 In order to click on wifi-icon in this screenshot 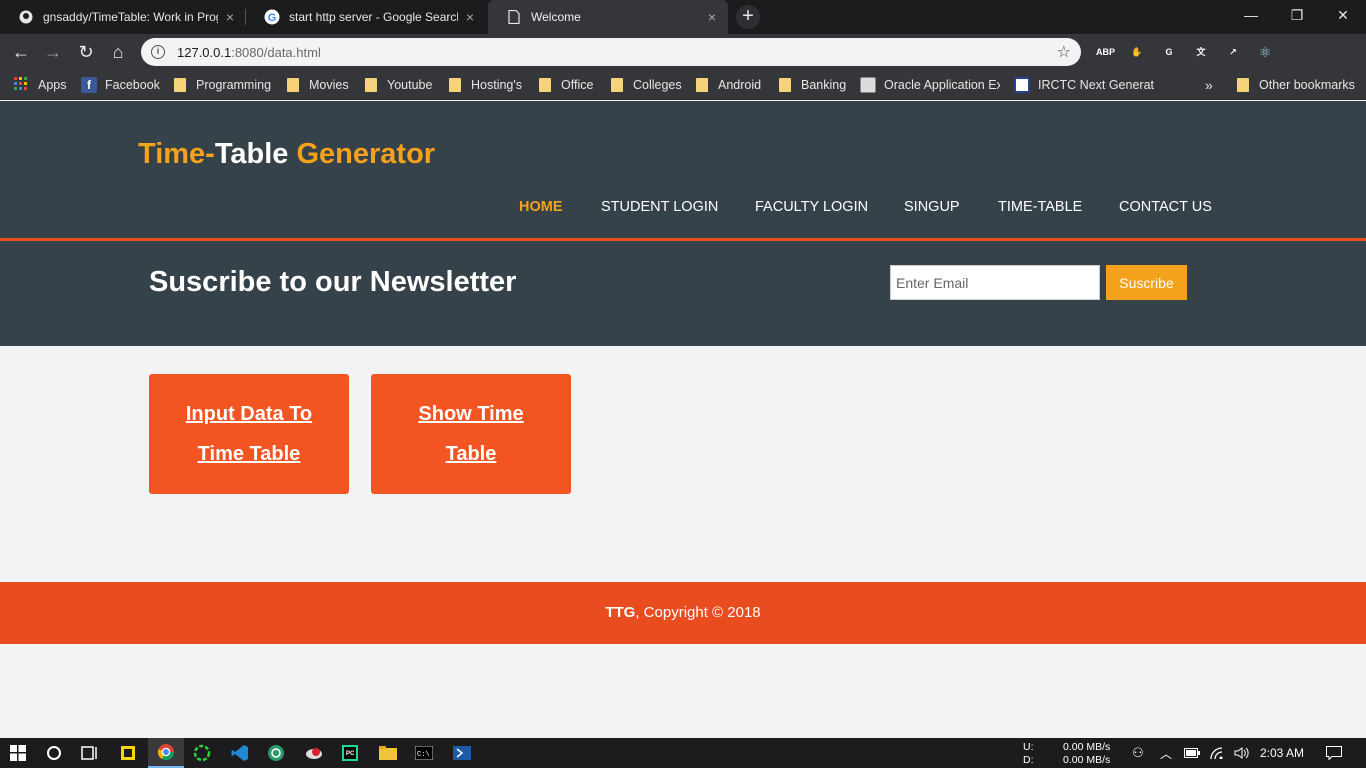, I will do `click(1218, 753)`.